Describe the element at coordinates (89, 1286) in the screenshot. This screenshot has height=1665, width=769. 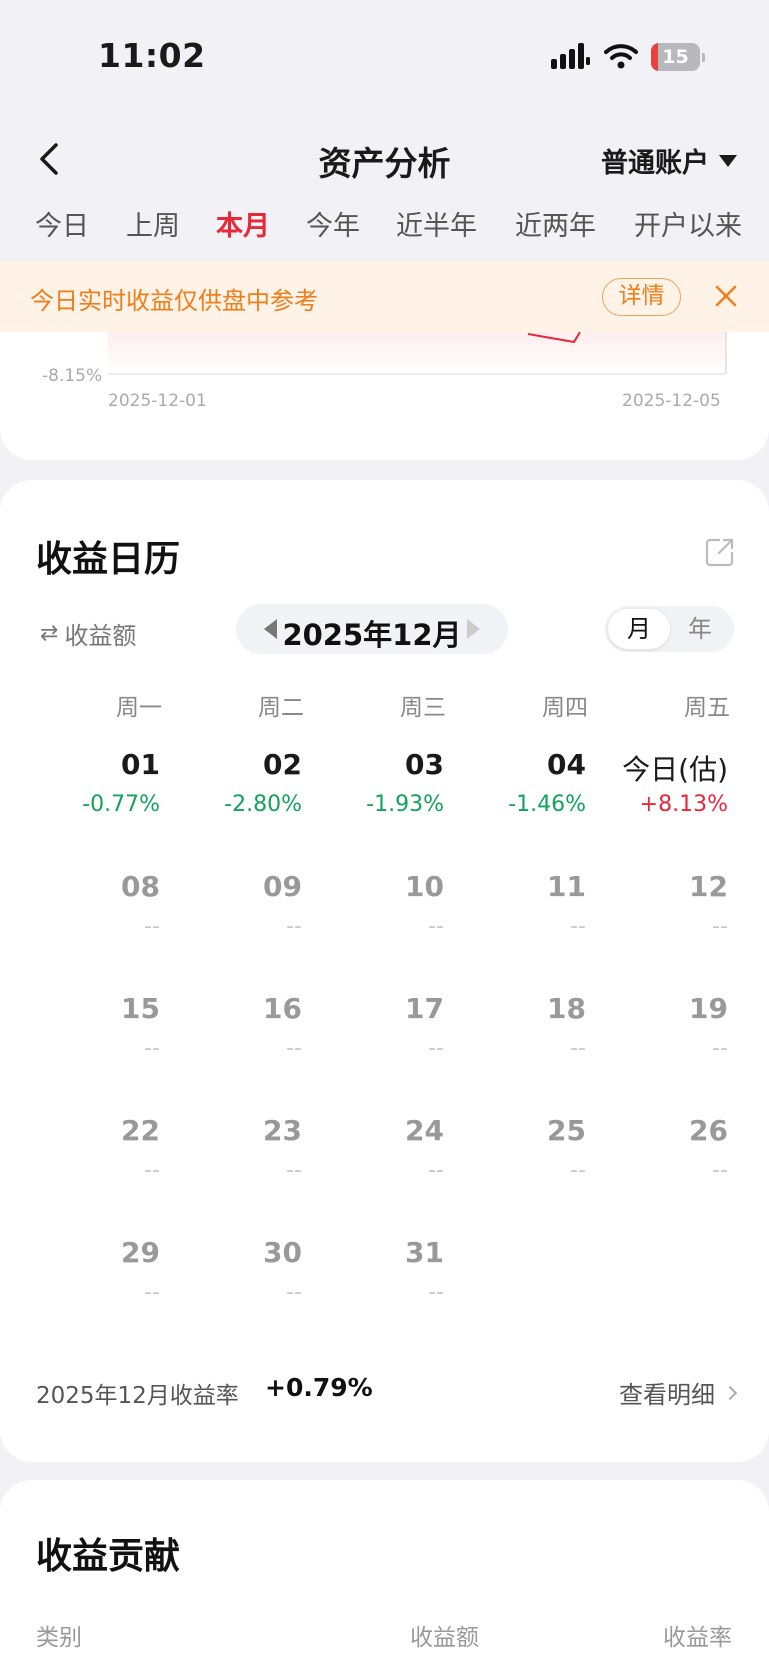
I see `calendar-day-cell: 29 --` at that location.